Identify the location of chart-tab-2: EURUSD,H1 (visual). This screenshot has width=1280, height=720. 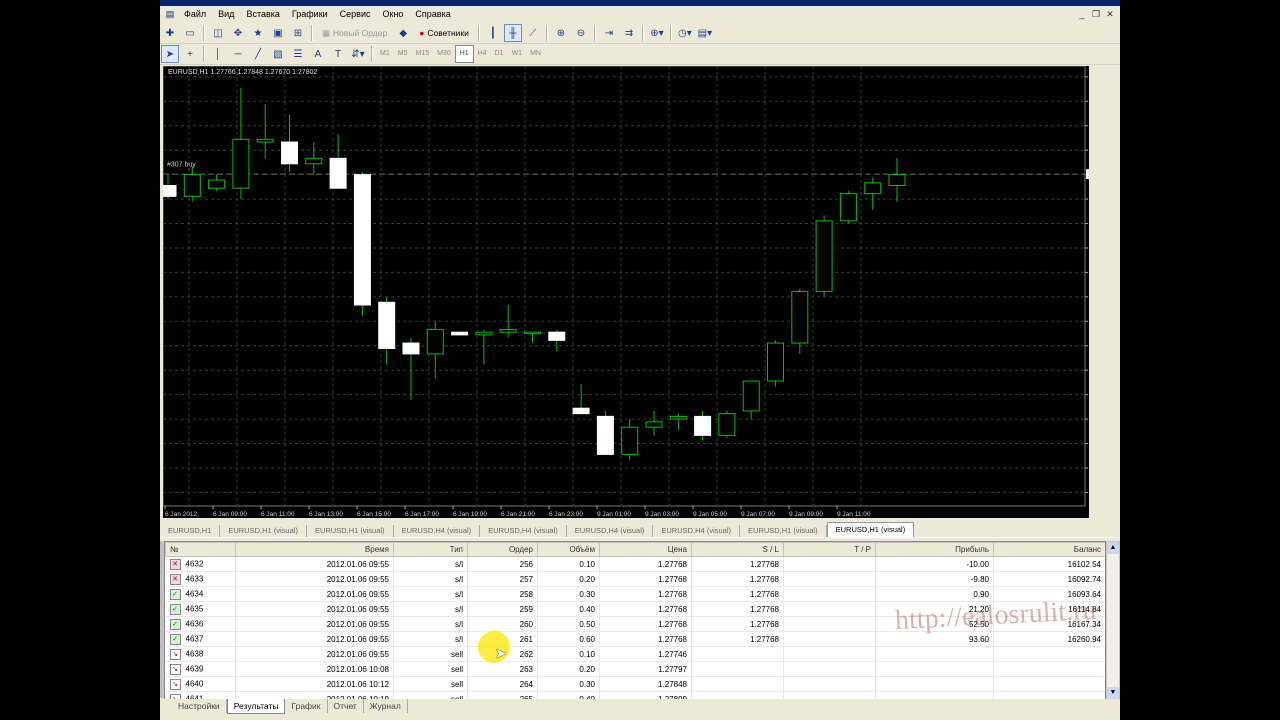
(263, 531).